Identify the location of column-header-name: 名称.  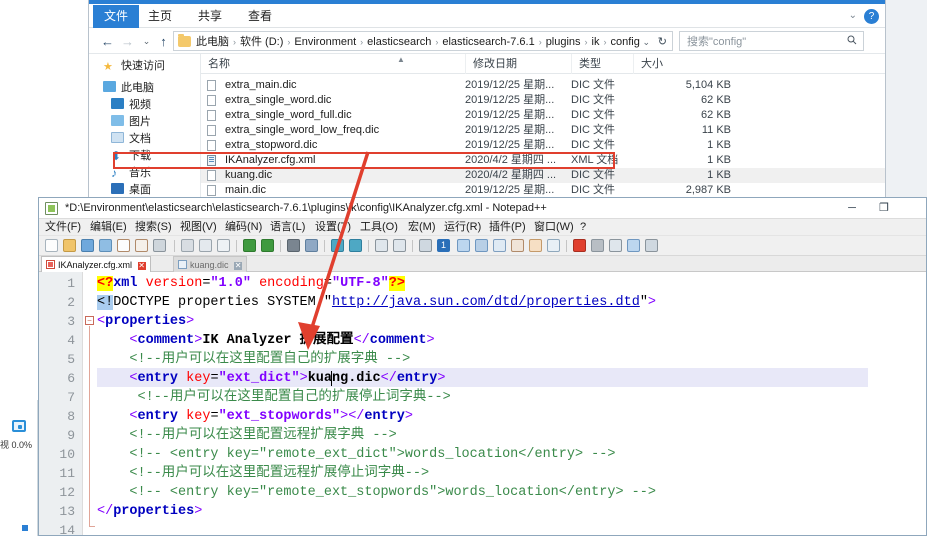
(333, 64).